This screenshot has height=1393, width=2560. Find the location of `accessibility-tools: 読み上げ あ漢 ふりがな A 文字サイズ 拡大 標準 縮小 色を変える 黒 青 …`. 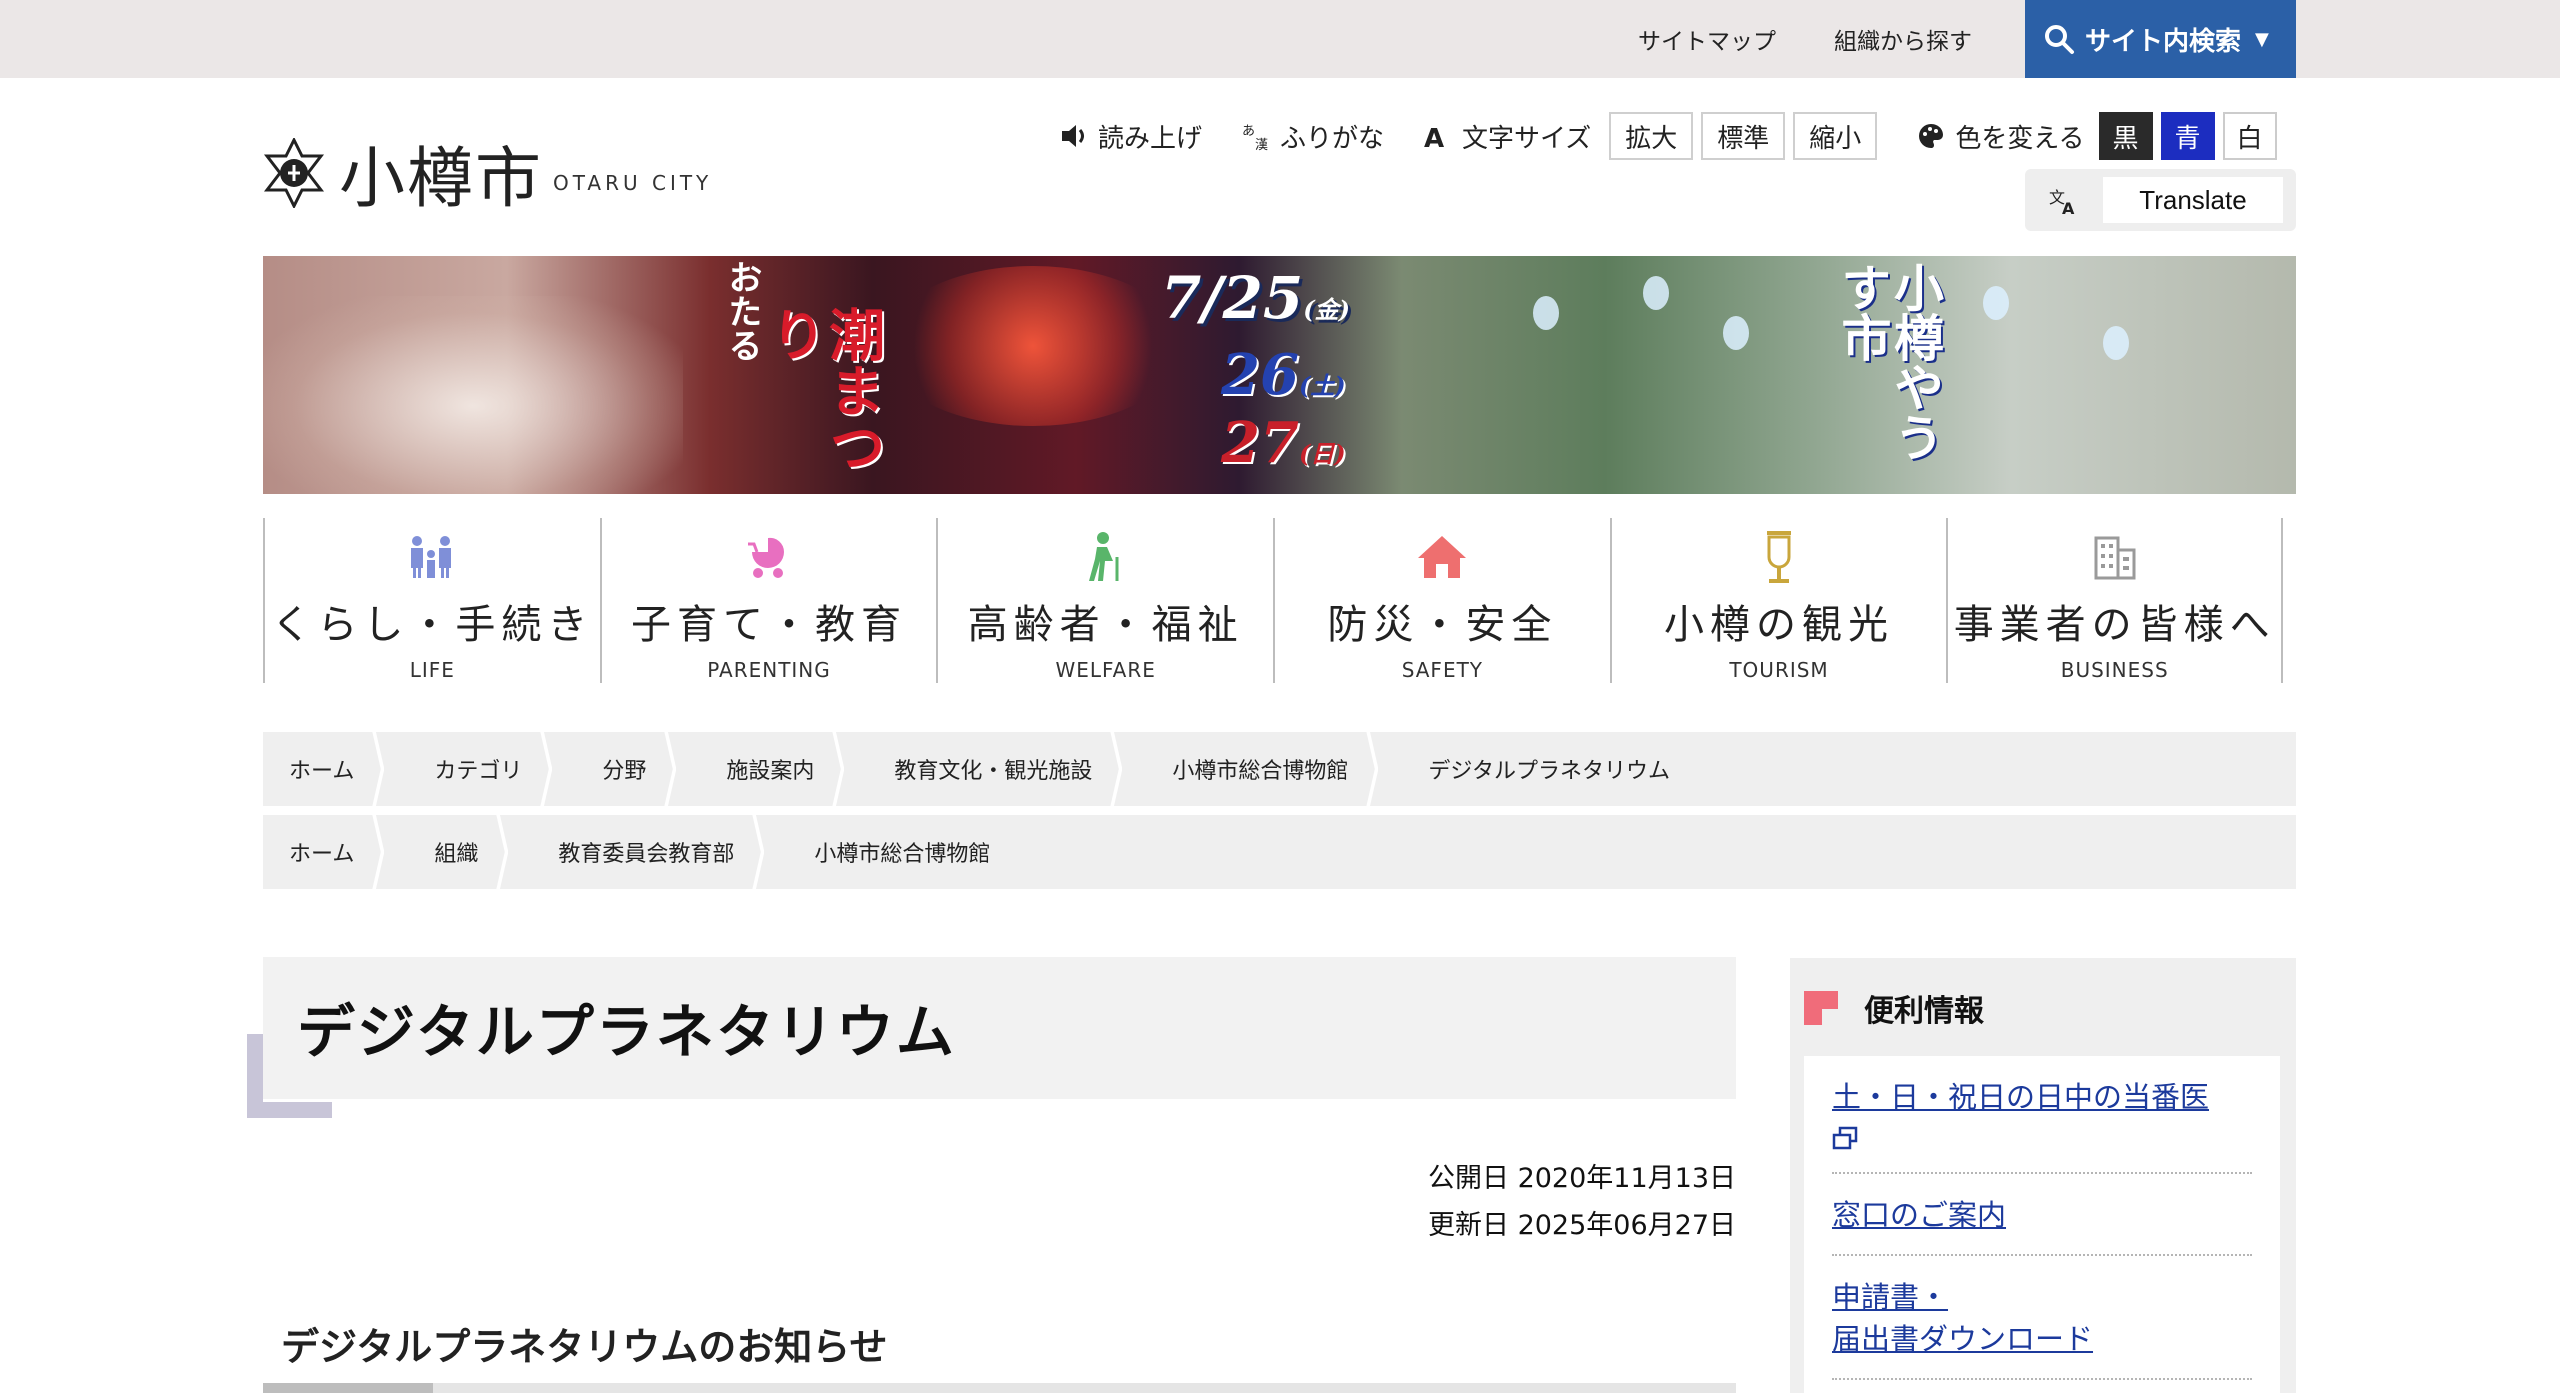

accessibility-tools: 読み上げ あ漢 ふりがな A 文字サイズ 拡大 標準 縮小 色を変える 黒 青 … is located at coordinates (1668, 136).